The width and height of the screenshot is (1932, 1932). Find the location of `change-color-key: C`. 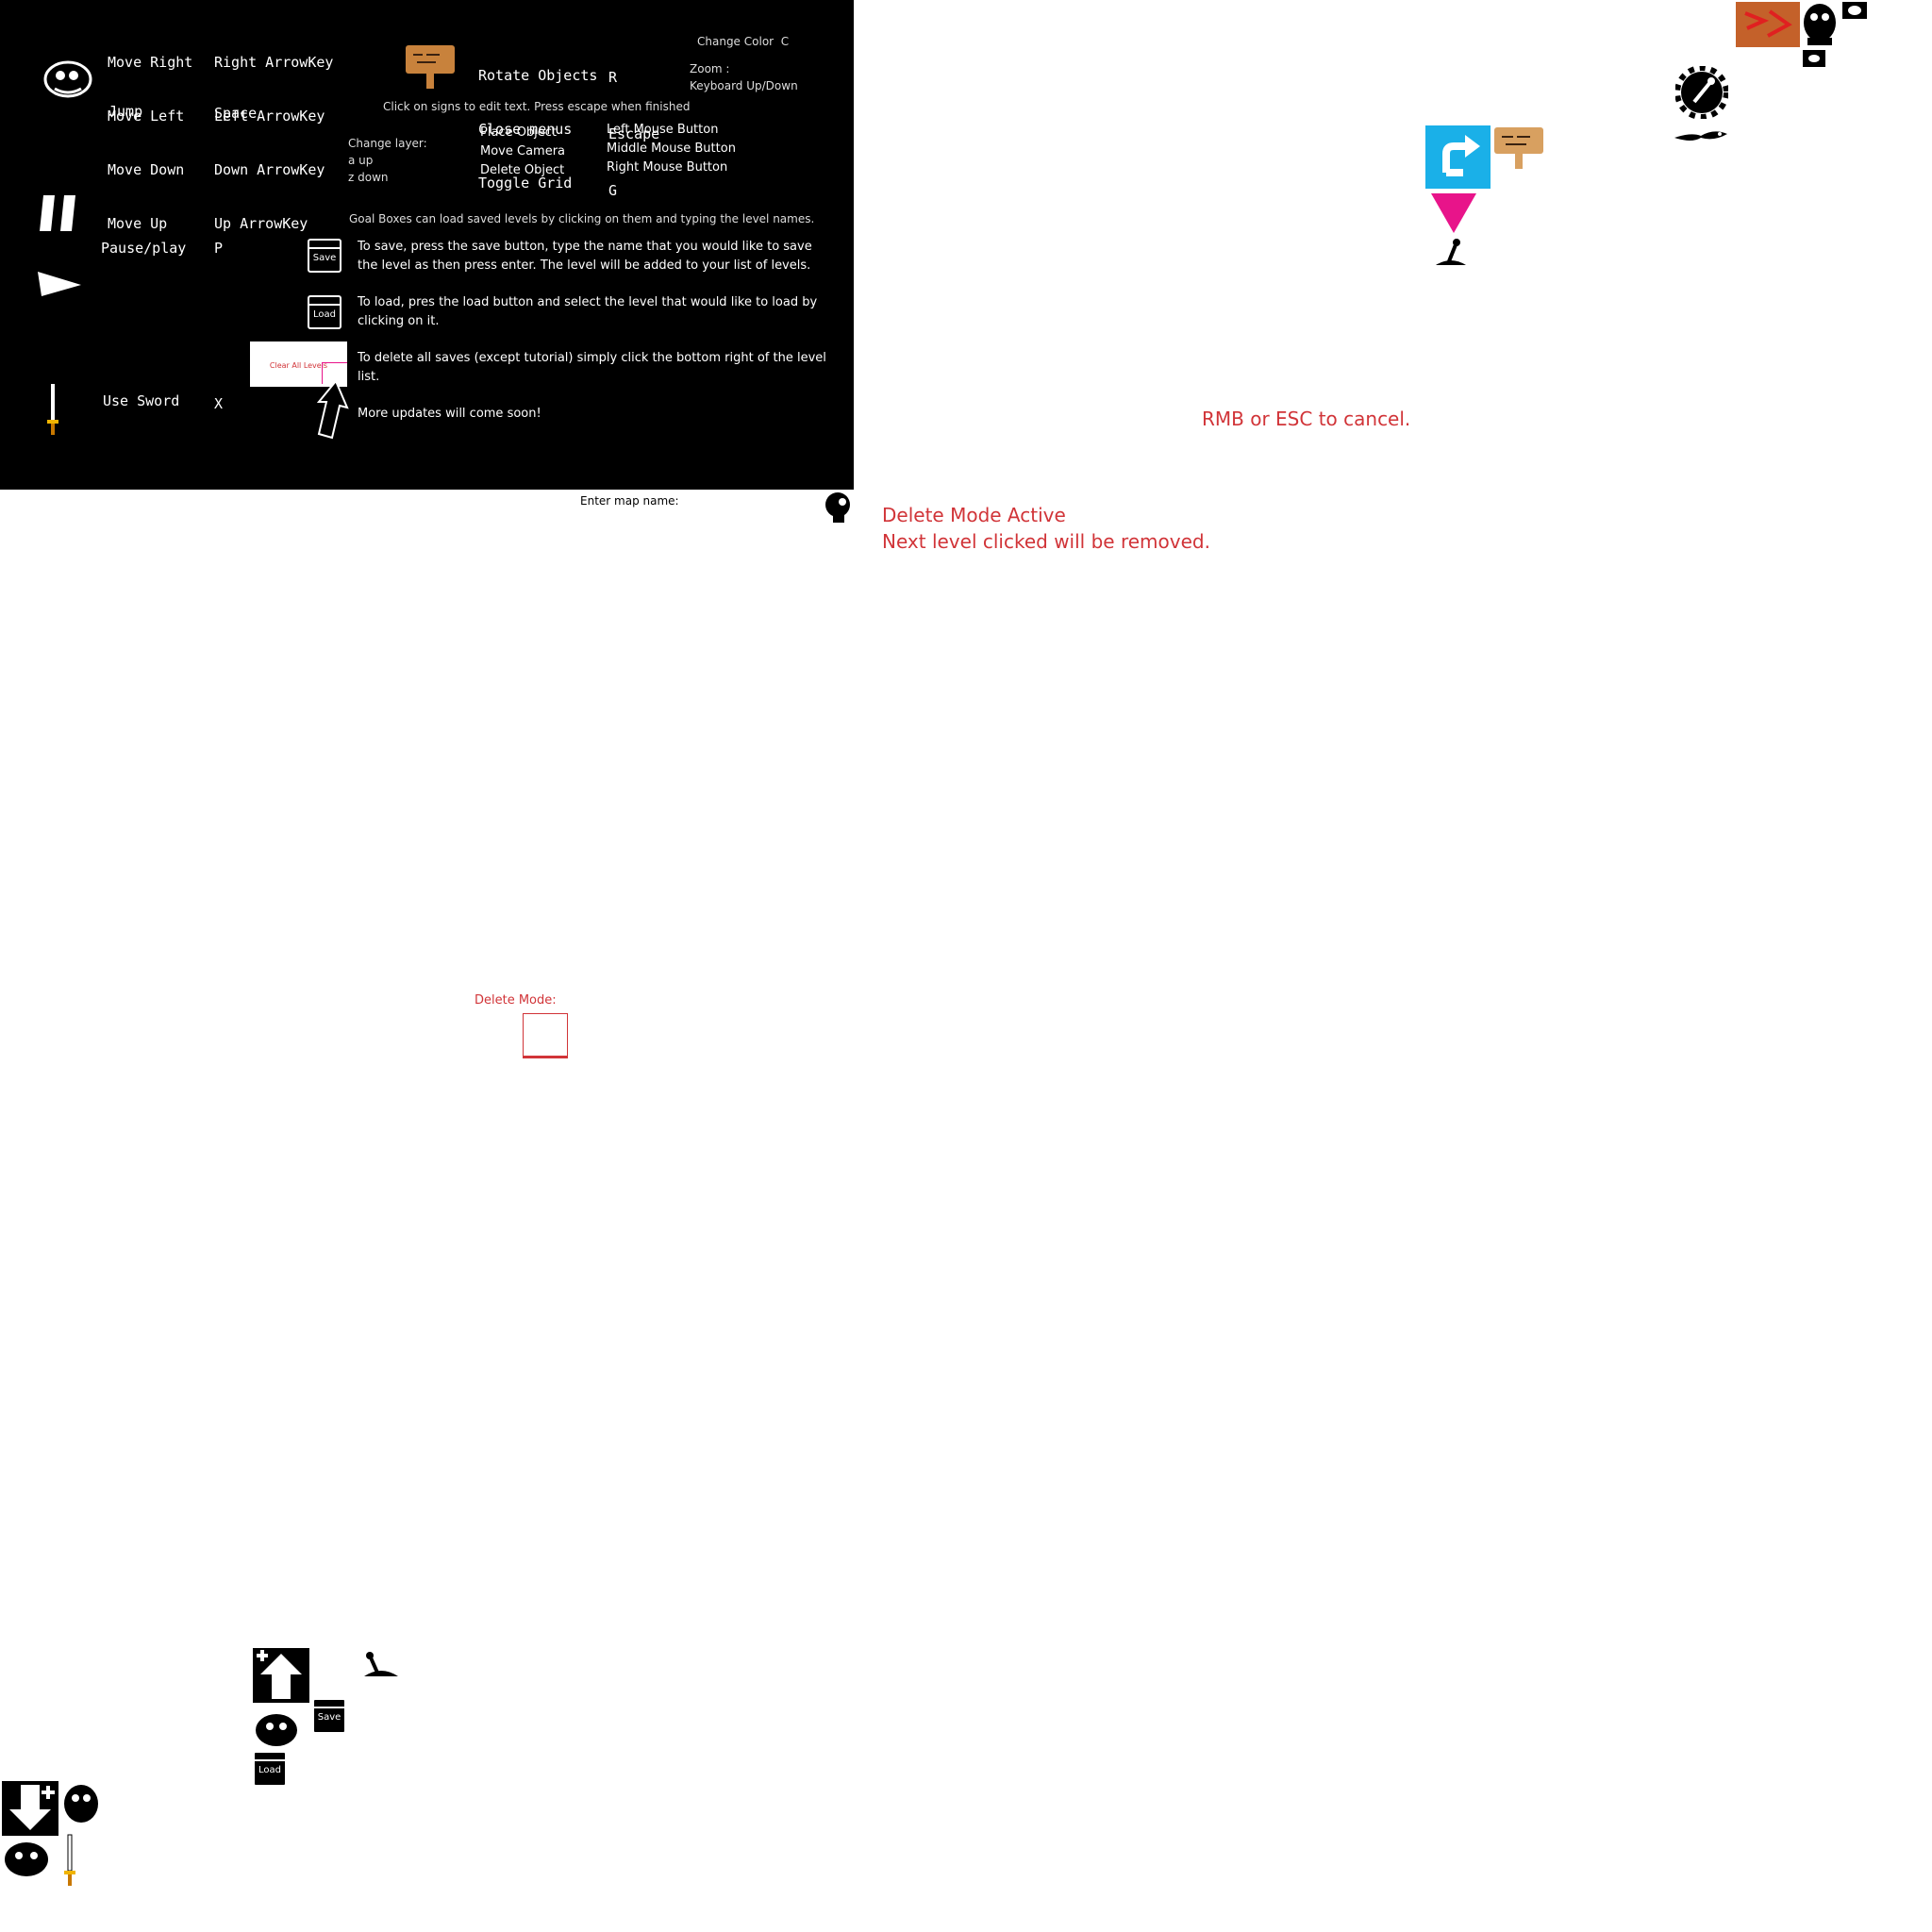

change-color-key: C is located at coordinates (785, 41).